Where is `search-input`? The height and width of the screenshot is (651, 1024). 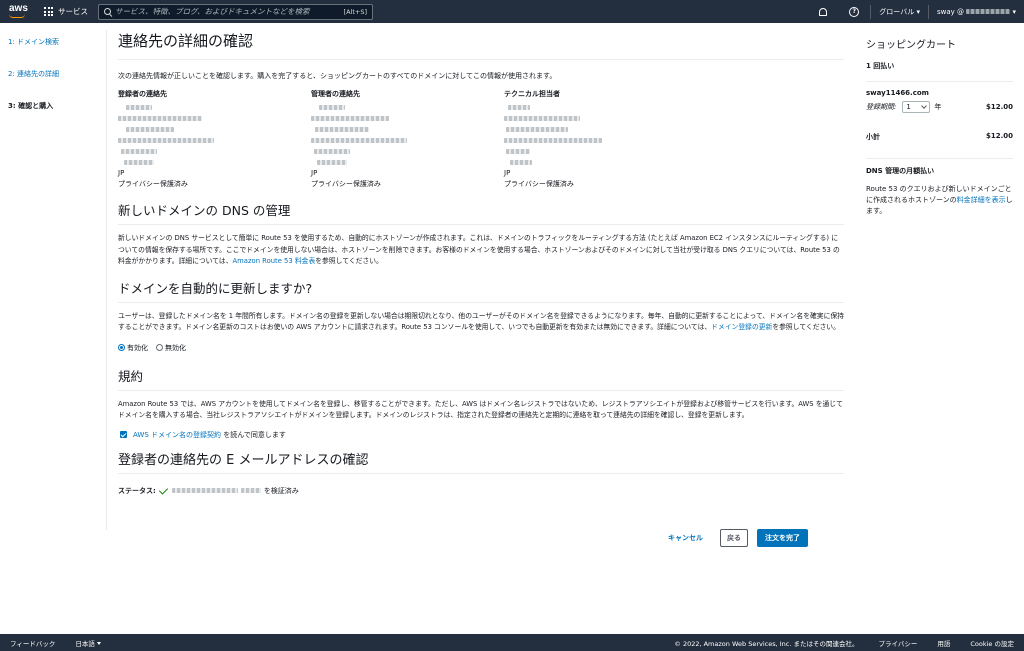
search-input is located at coordinates (227, 11).